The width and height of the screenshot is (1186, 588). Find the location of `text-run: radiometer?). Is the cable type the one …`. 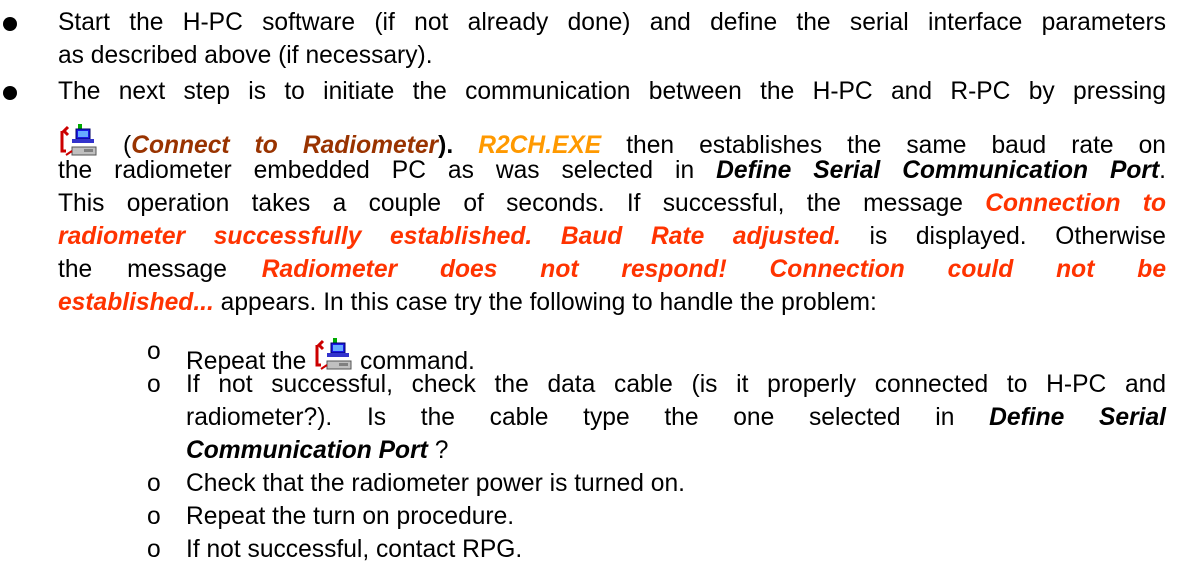

text-run: radiometer?). Is the cable type the one … is located at coordinates (570, 417).